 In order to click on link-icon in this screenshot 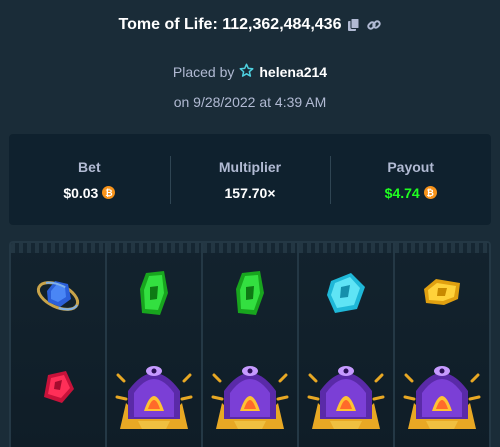, I will do `click(374, 25)`.